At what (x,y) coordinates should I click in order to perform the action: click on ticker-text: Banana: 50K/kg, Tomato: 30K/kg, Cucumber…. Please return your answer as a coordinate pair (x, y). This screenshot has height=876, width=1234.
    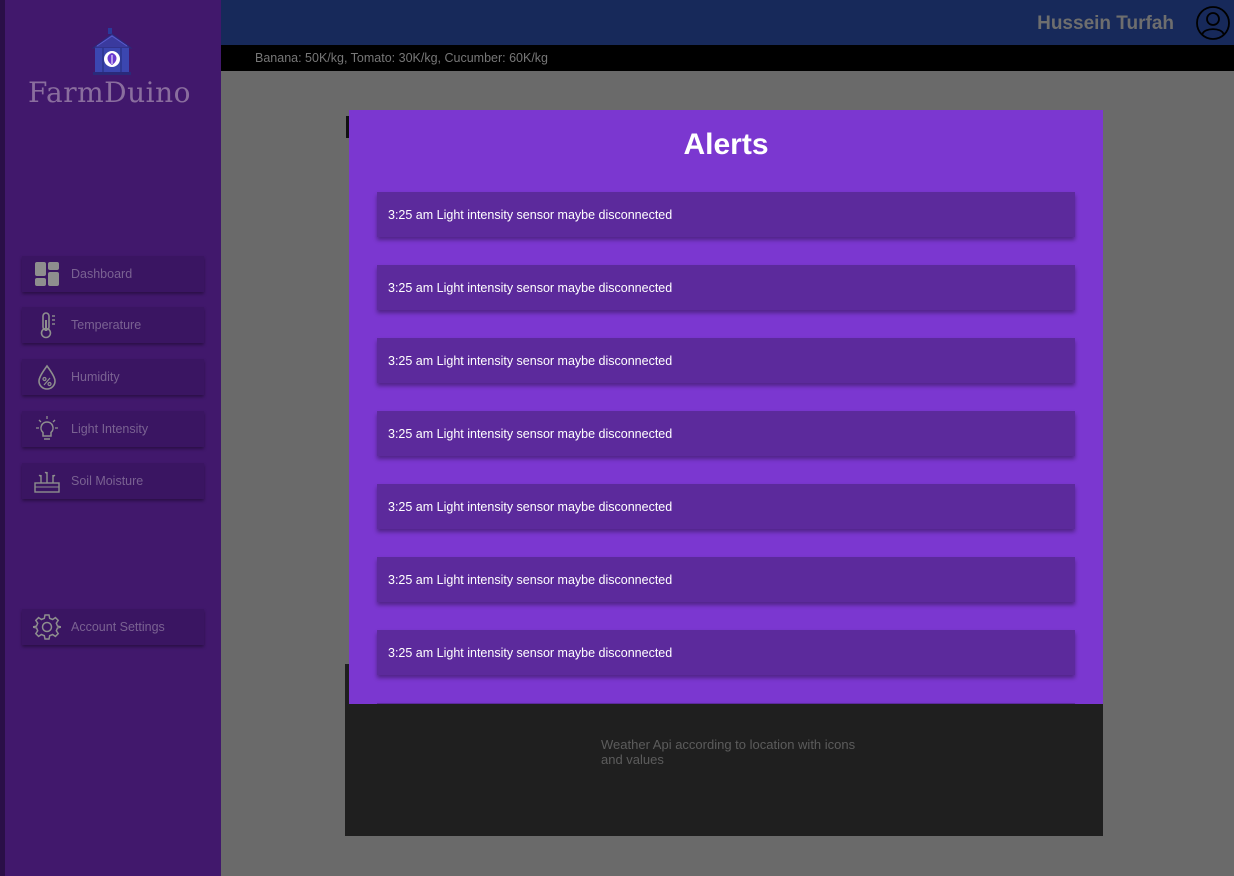
    Looking at the image, I should click on (401, 58).